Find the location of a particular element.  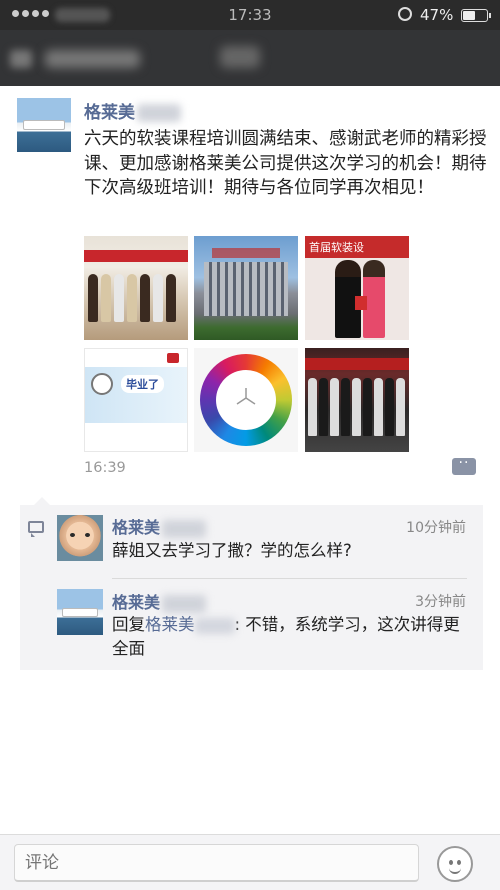

graduation-text: 毕业了 is located at coordinates (142, 384).